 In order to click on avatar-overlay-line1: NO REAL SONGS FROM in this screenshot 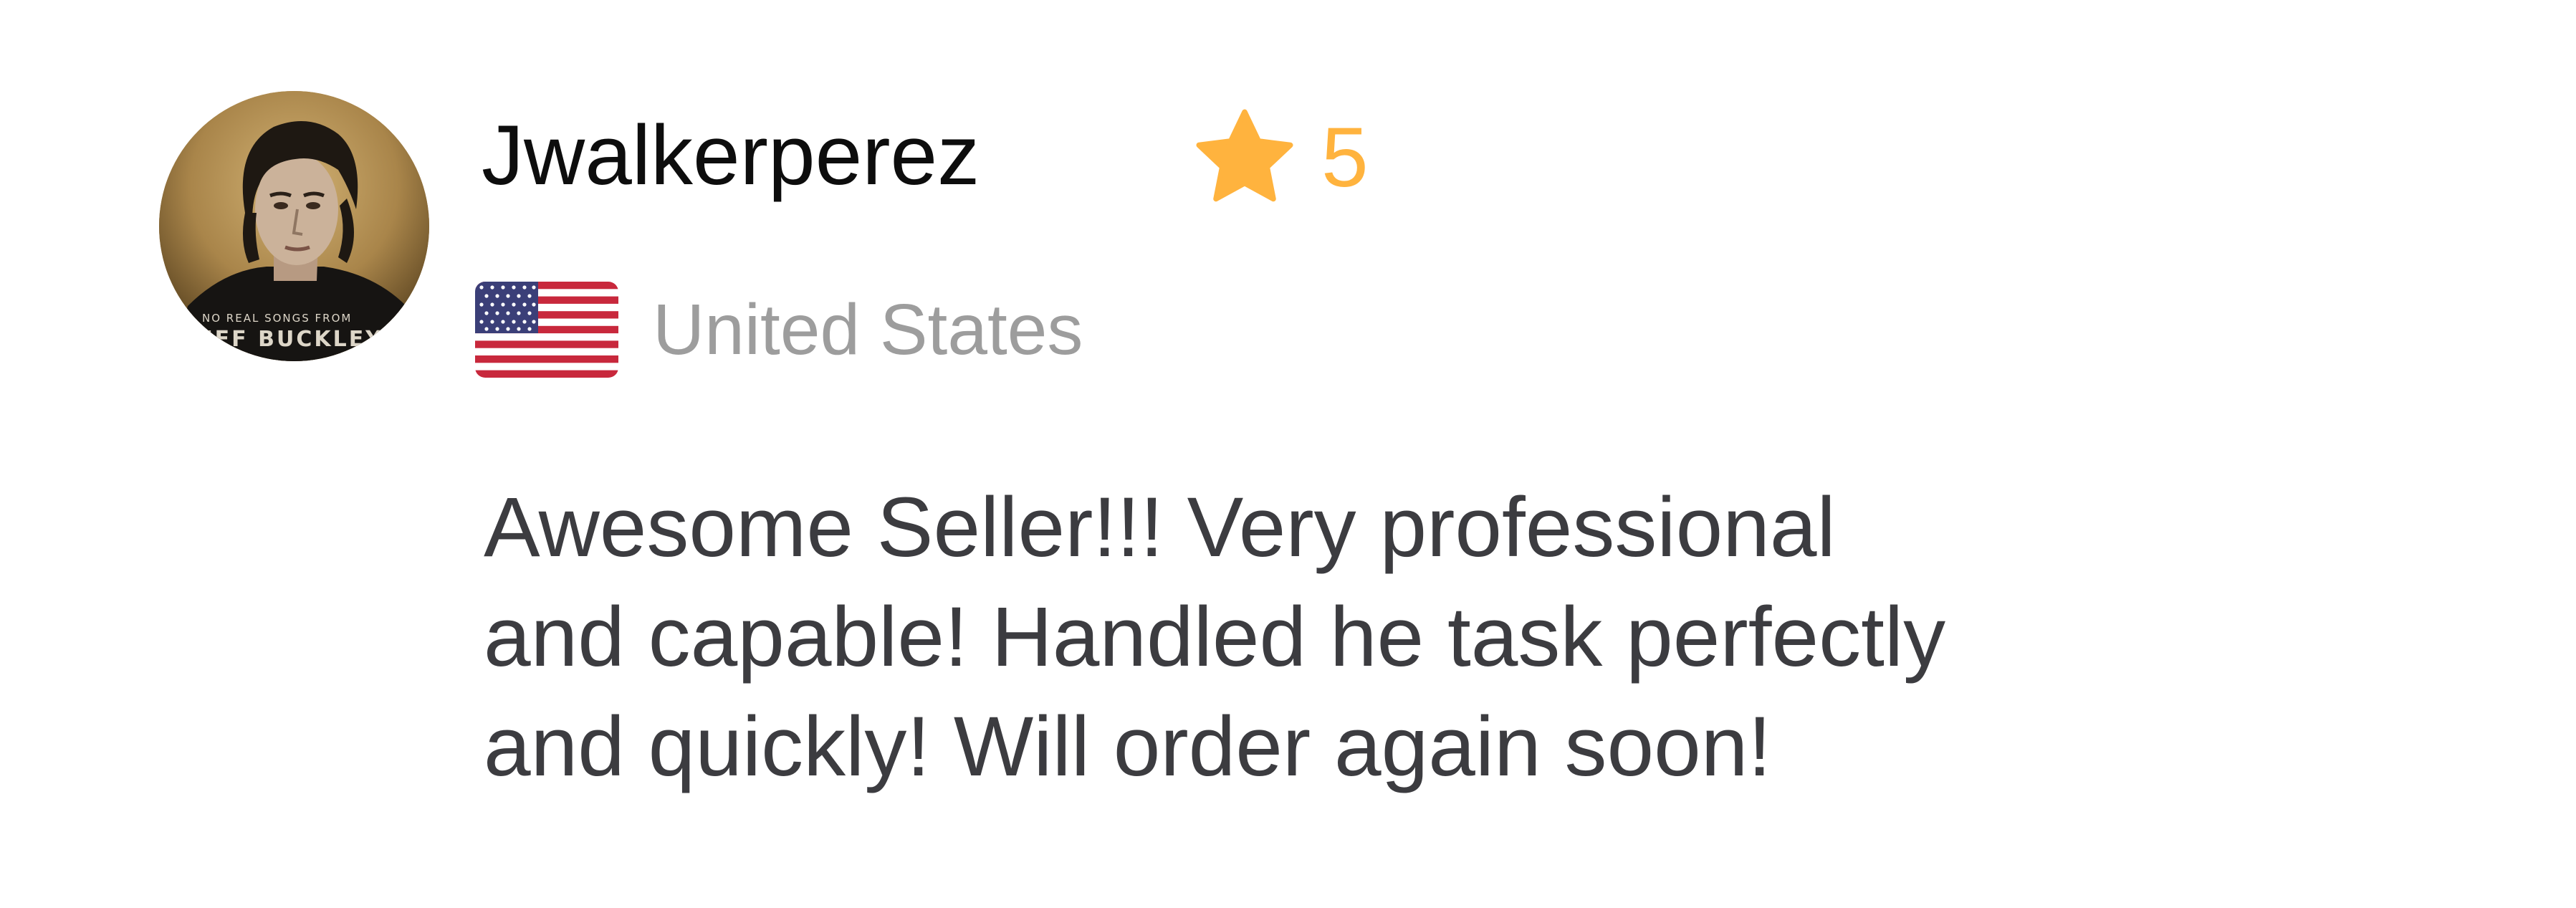, I will do `click(277, 318)`.